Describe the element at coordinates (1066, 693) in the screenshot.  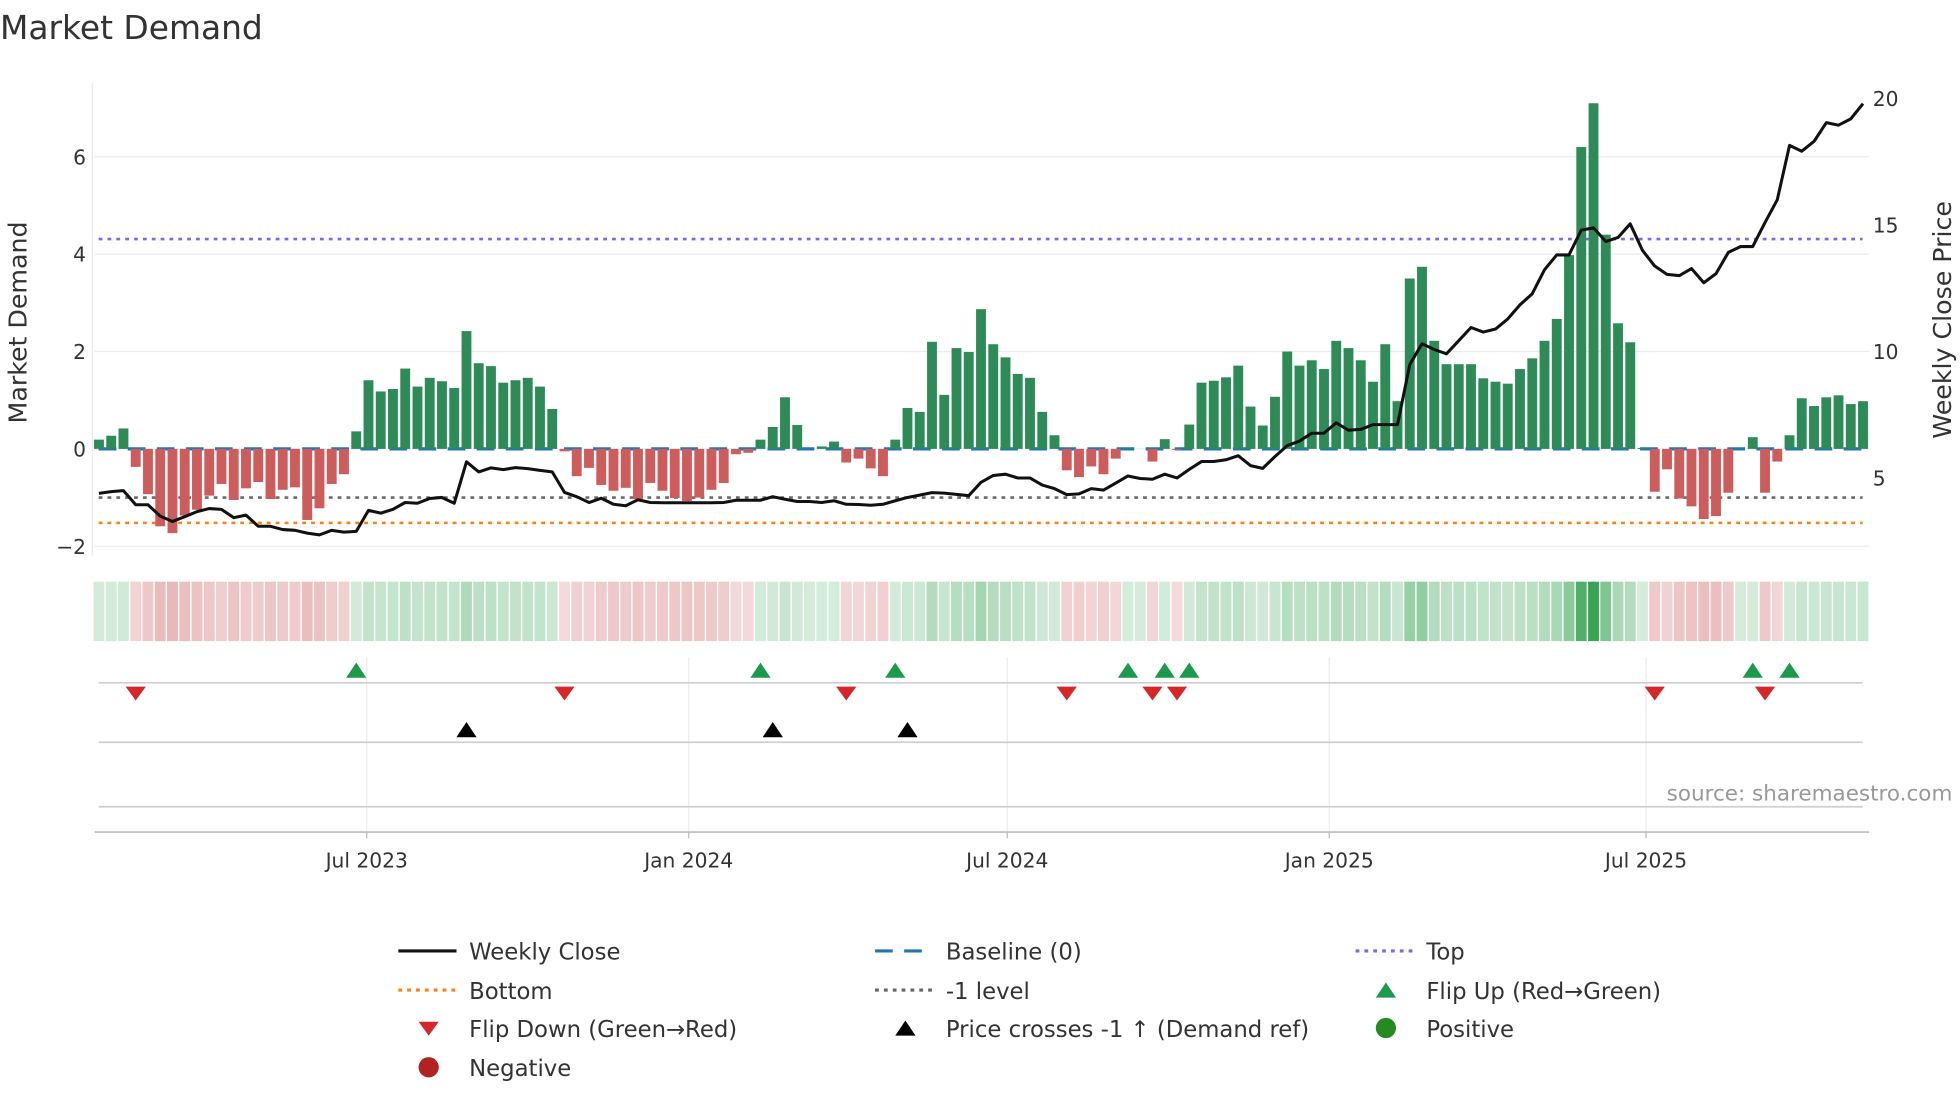
I see `flip-down-marker` at that location.